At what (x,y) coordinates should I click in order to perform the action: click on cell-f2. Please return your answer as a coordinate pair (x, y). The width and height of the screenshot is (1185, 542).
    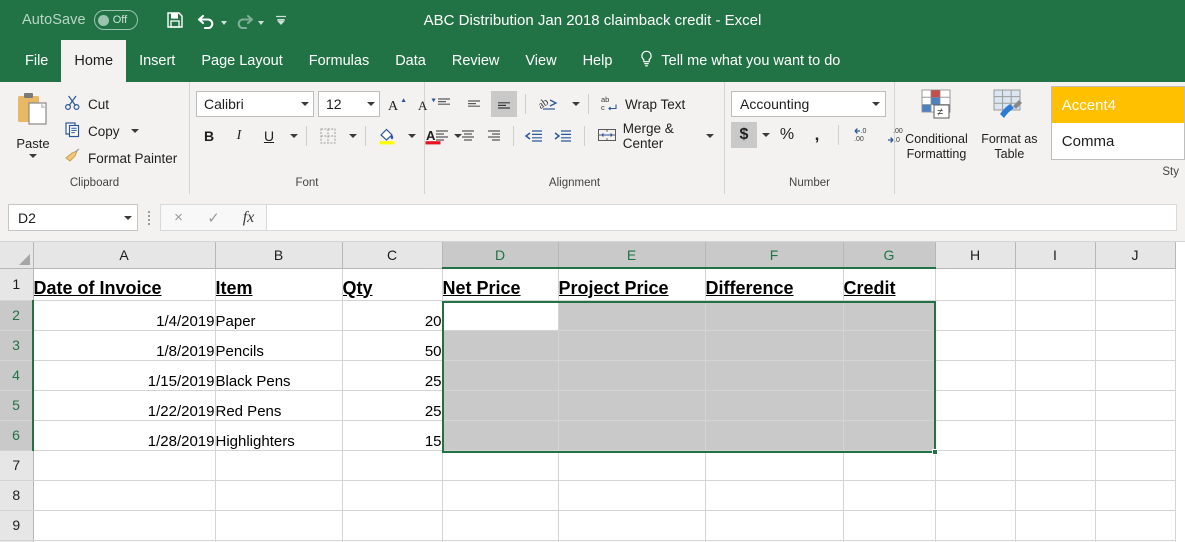
    Looking at the image, I should click on (774, 315).